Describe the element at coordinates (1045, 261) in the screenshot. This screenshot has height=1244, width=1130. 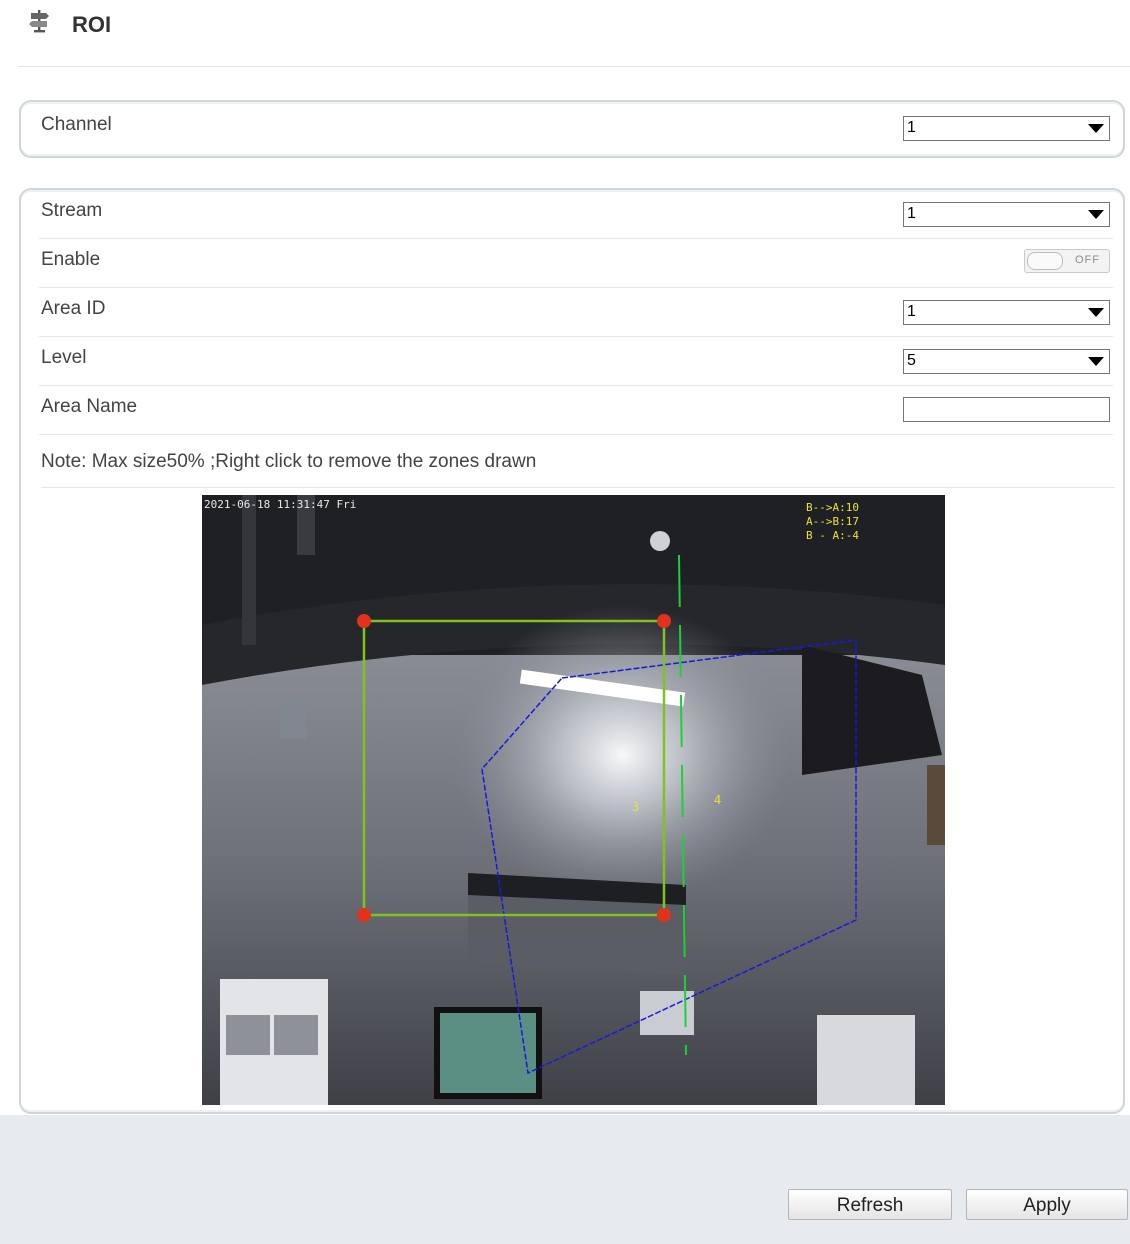
I see `toggle-knob` at that location.